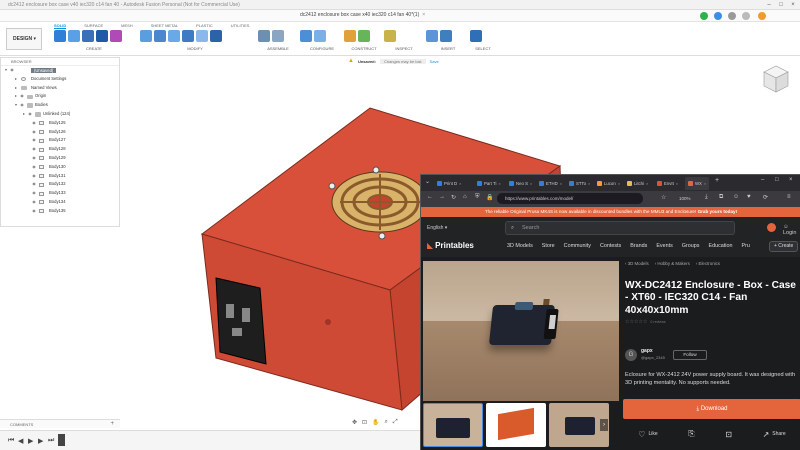 The image size is (800, 450). I want to click on new-tab-icon: +, so click(717, 180).